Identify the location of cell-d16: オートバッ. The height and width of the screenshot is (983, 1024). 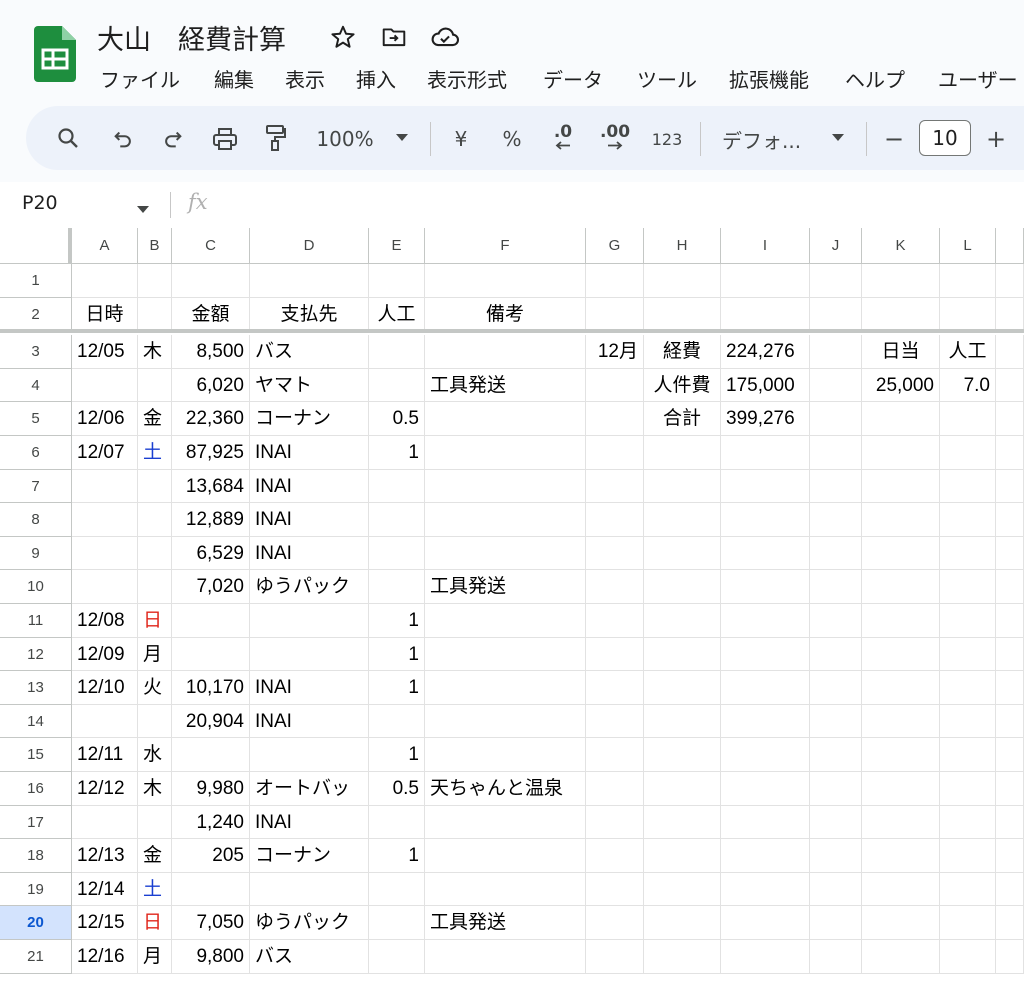
(309, 789).